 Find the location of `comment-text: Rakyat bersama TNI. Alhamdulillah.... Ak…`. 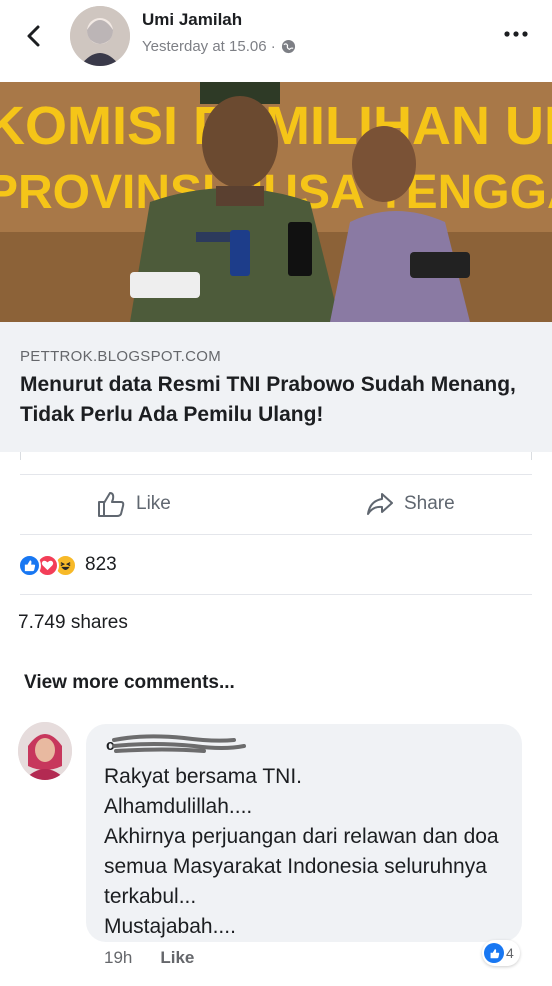

comment-text: Rakyat bersama TNI. Alhamdulillah.... Ak… is located at coordinates (301, 851).